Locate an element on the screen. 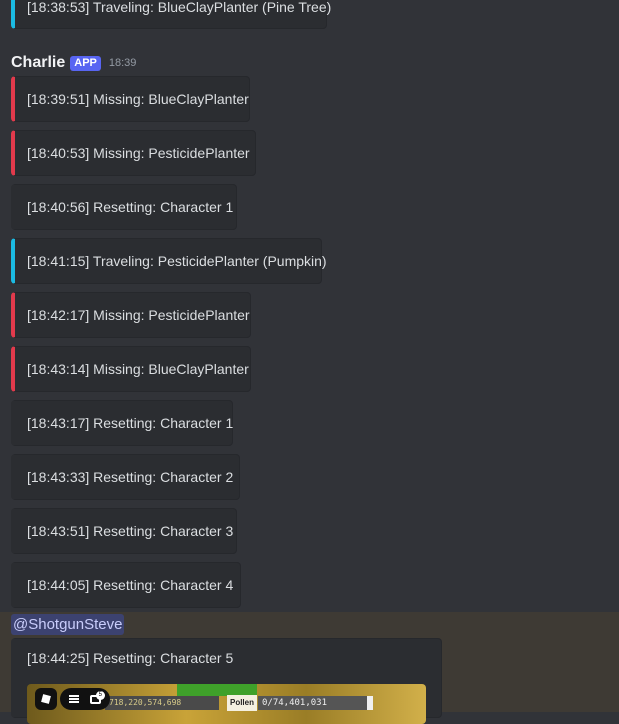 The width and height of the screenshot is (619, 724). log-embed: [18:39:51] Missing: BlueClayPlanter is located at coordinates (130, 99).